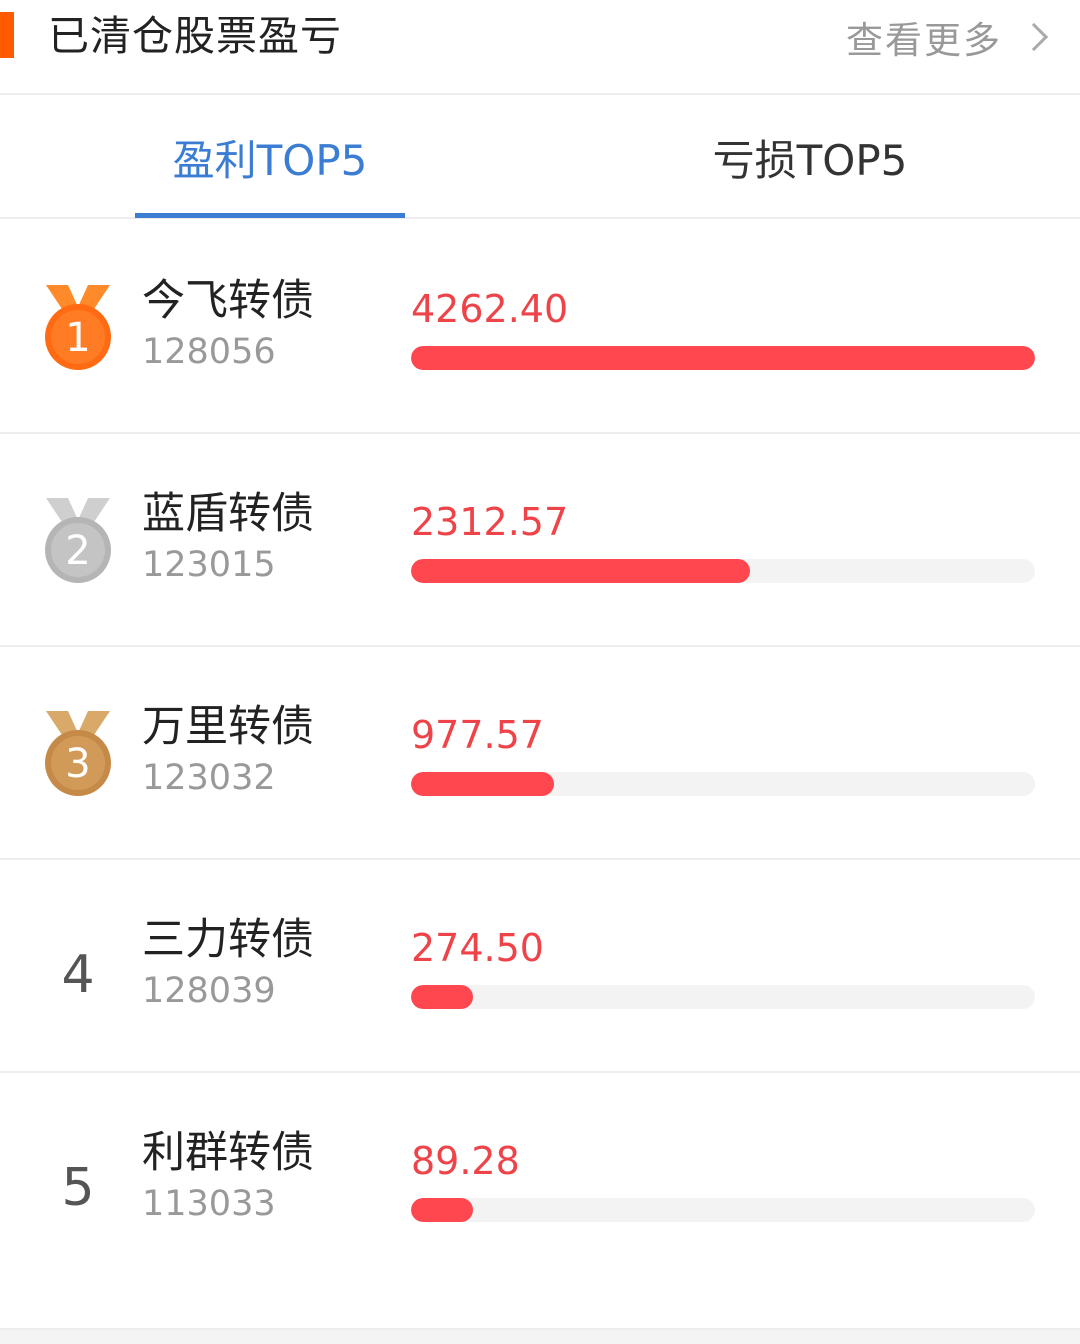 Image resolution: width=1080 pixels, height=1344 pixels. Describe the element at coordinates (540, 1336) in the screenshot. I see `bottom-divider` at that location.